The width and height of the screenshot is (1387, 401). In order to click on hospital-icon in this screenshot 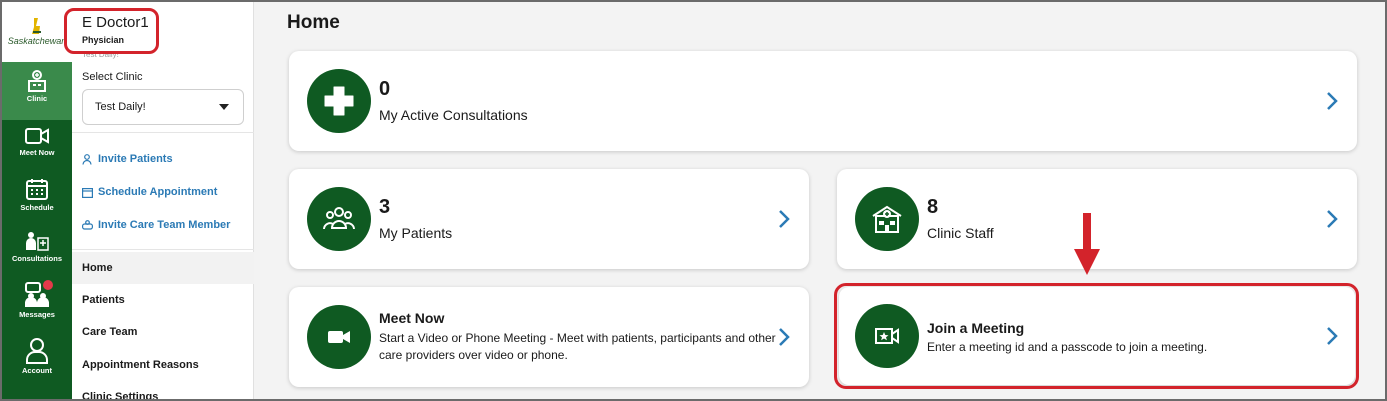, I will do `click(887, 219)`.